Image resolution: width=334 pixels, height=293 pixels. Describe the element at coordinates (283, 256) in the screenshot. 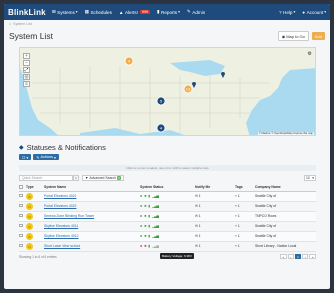

I see `first-page-button: «` at that location.